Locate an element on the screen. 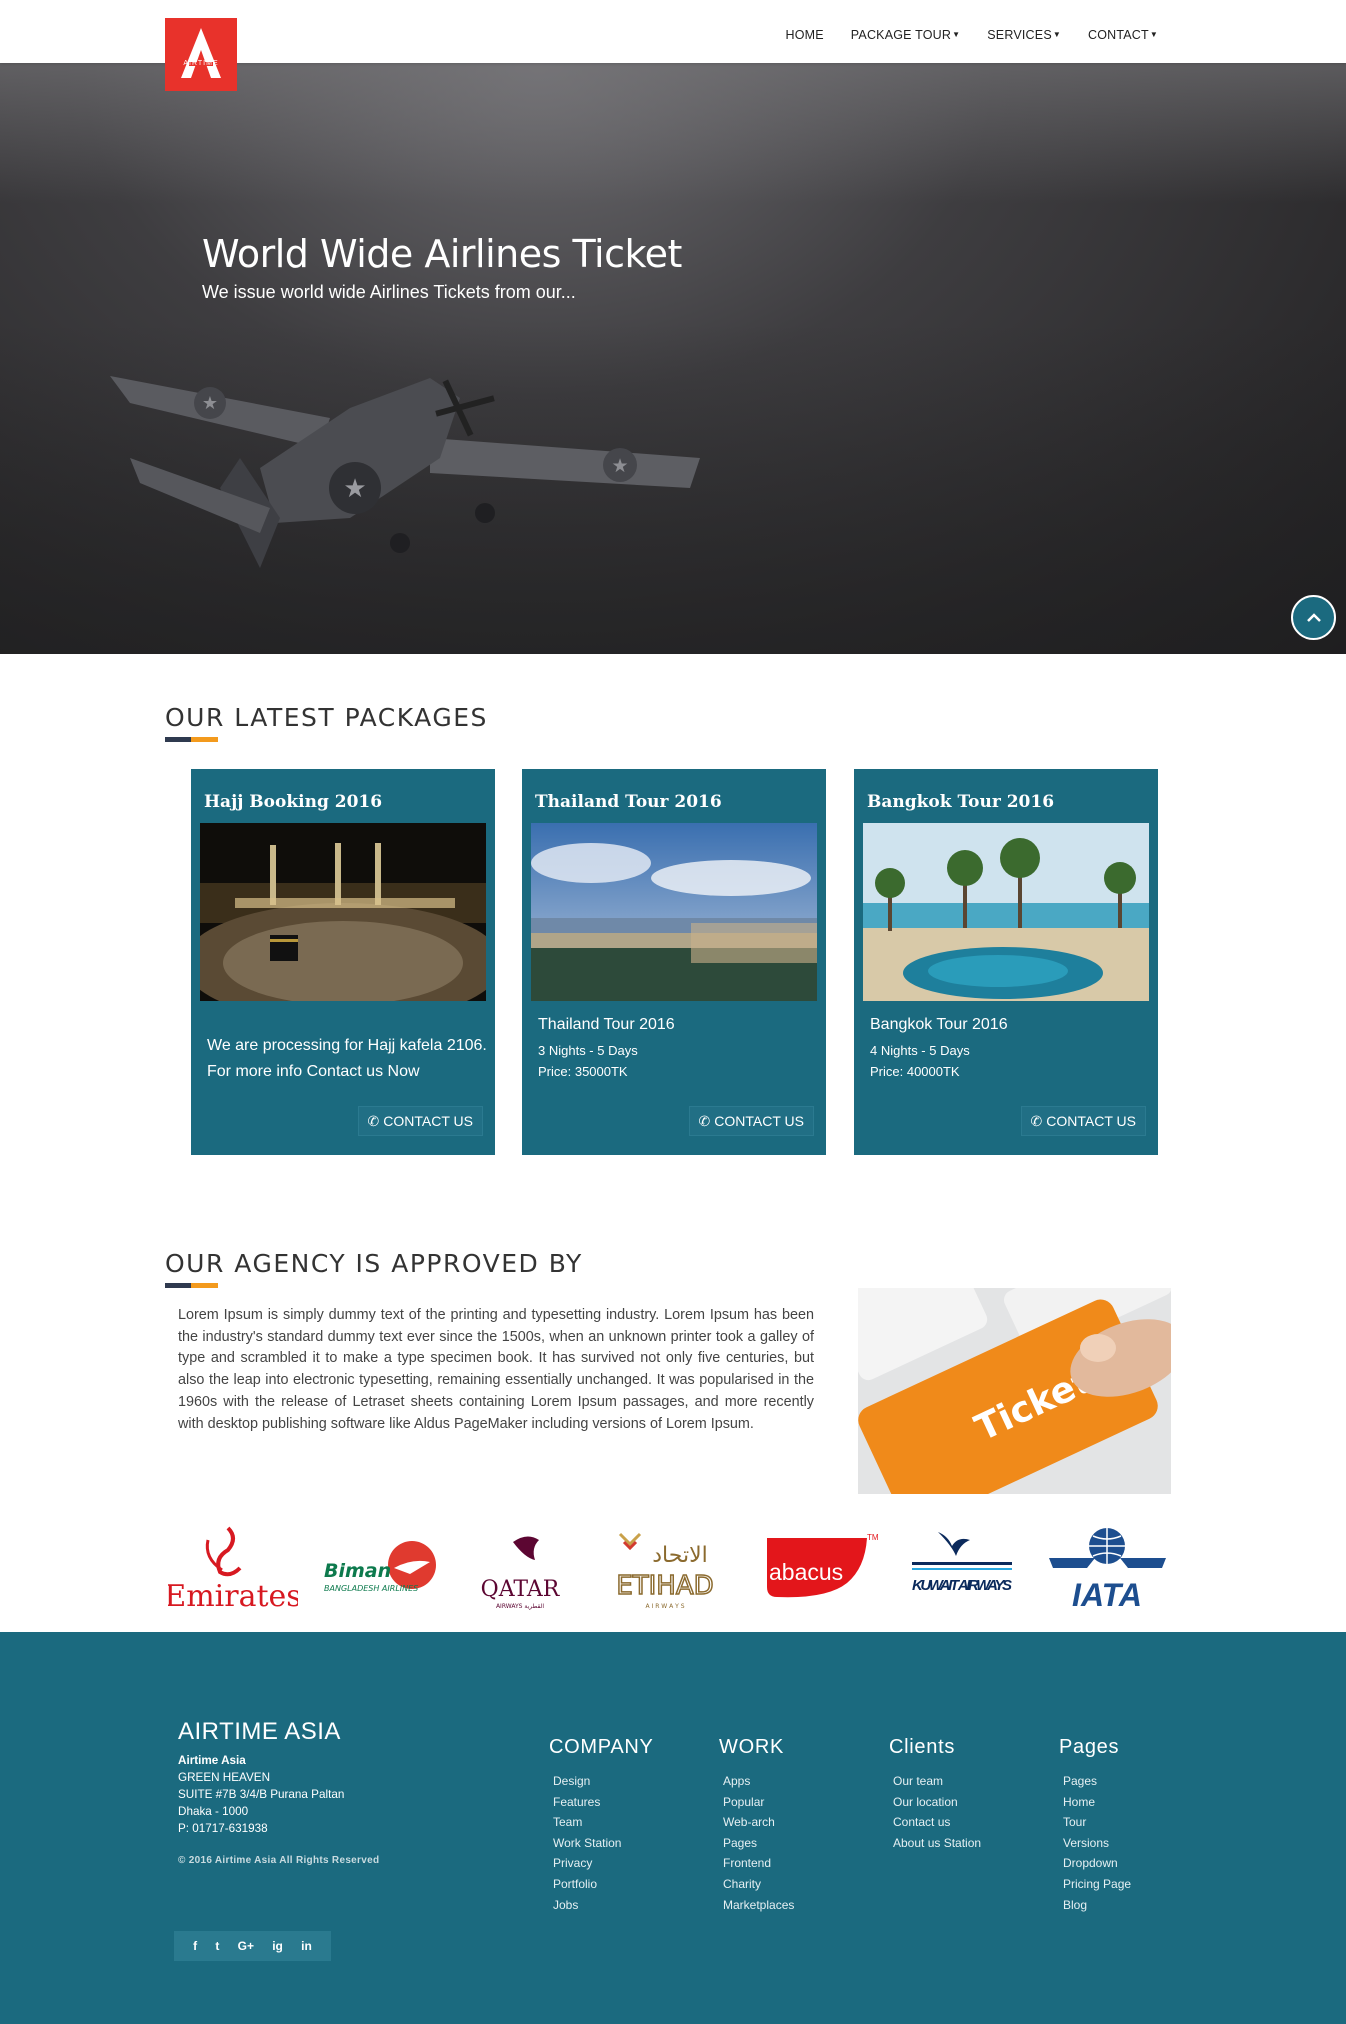 This screenshot has width=1346, height=2024. brand-logo: AIRTIME is located at coordinates (201, 54).